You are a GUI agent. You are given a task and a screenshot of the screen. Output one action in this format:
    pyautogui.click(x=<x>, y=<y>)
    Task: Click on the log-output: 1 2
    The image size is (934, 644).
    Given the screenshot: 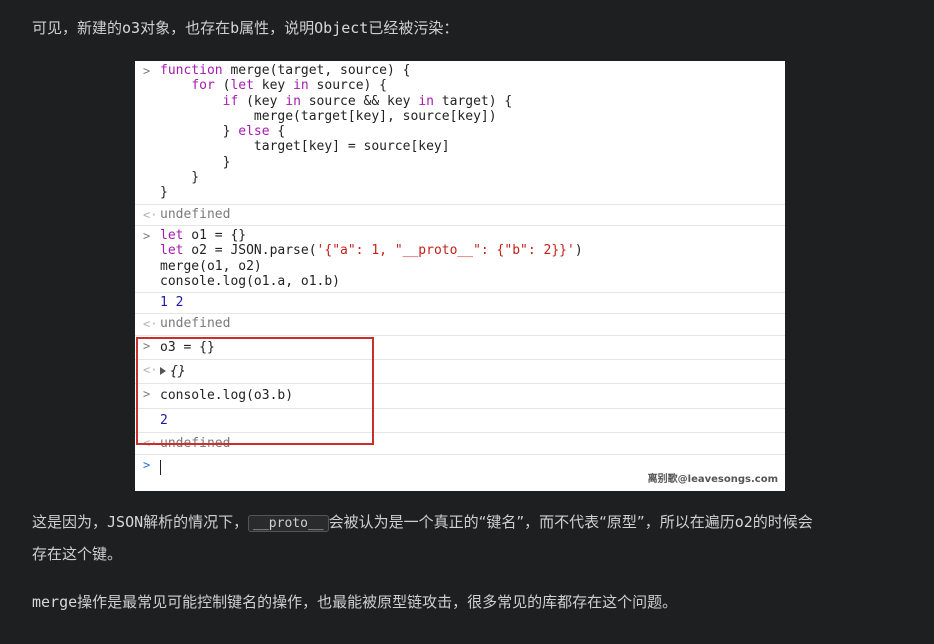 What is the action you would take?
    pyautogui.click(x=172, y=303)
    